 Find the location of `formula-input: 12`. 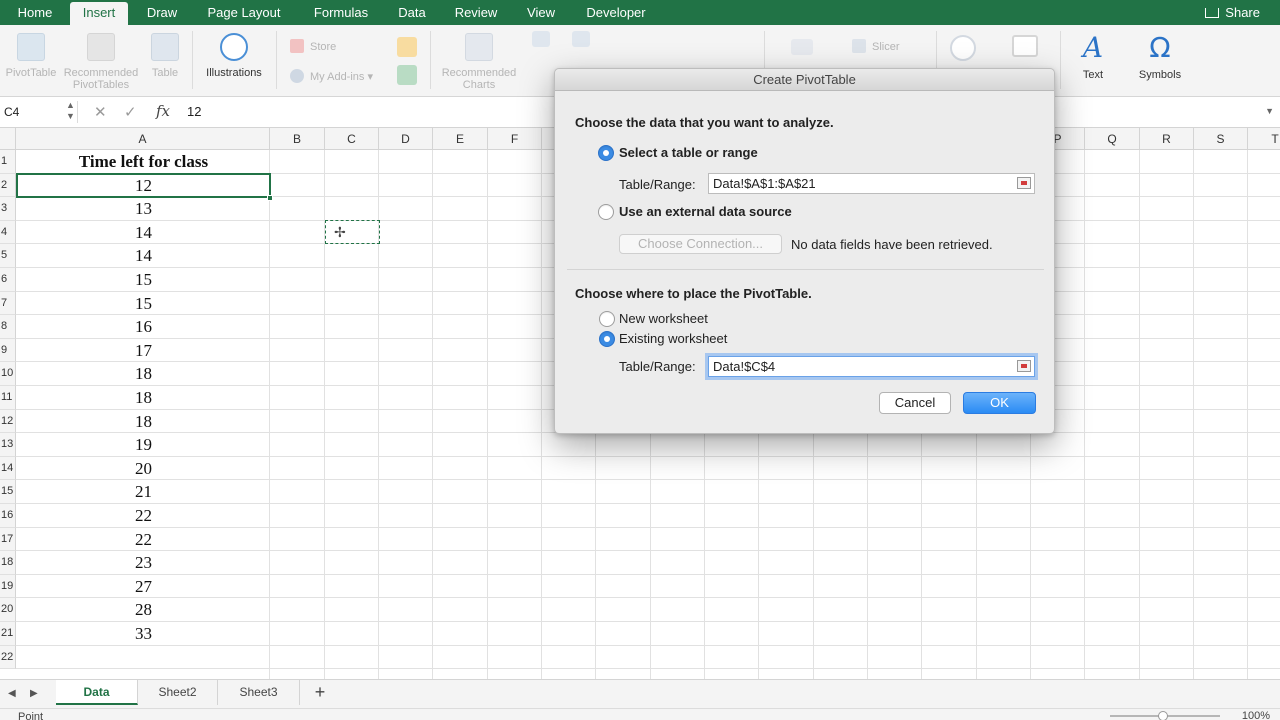

formula-input: 12 is located at coordinates (194, 111).